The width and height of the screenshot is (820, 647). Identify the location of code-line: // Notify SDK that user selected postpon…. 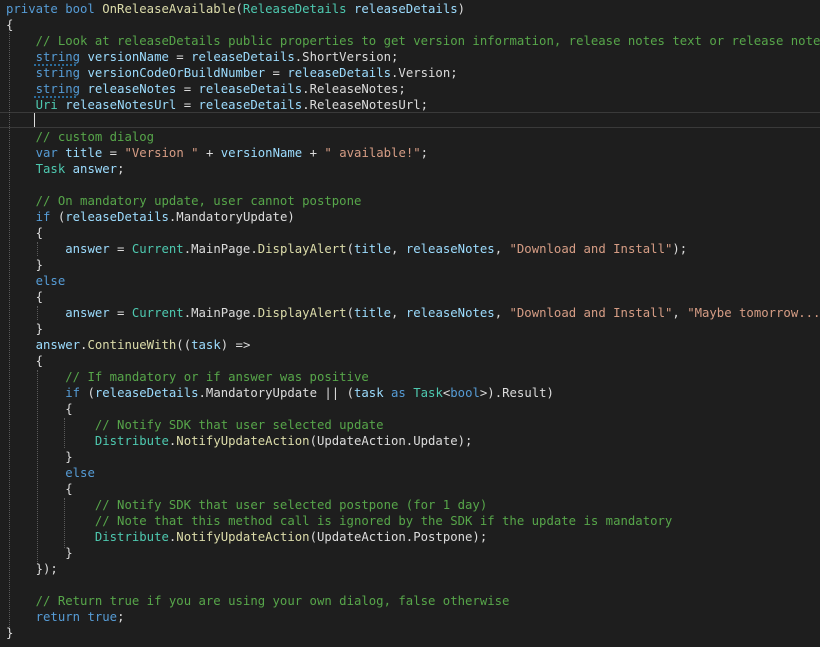
(246, 505).